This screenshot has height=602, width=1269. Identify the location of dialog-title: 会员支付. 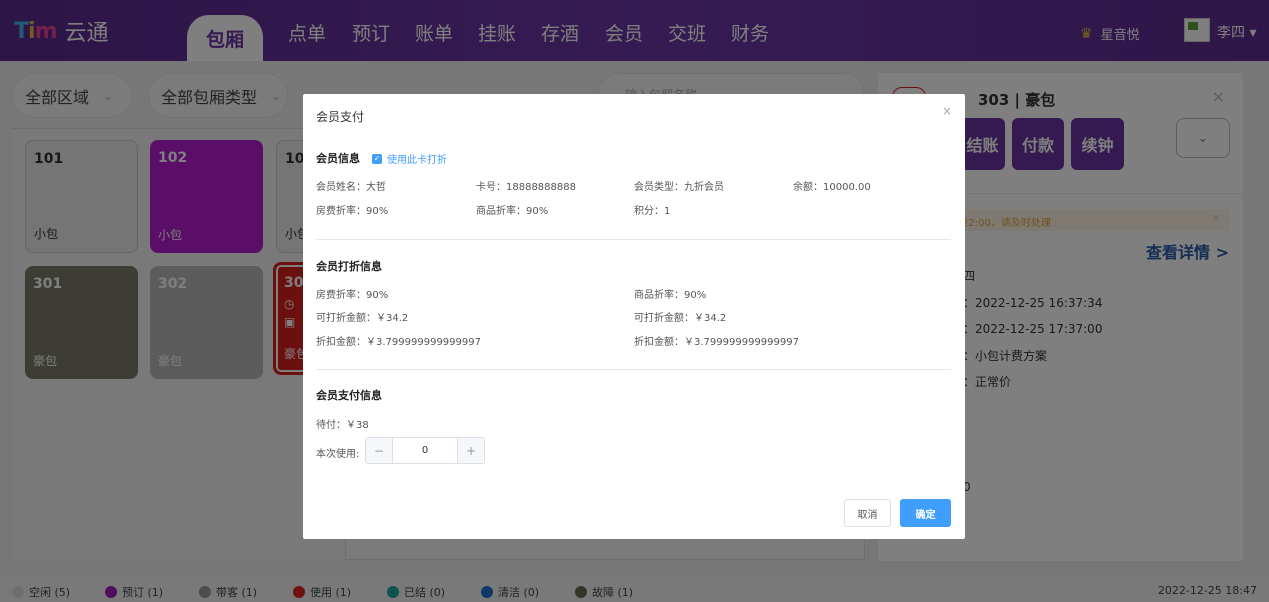
(340, 117).